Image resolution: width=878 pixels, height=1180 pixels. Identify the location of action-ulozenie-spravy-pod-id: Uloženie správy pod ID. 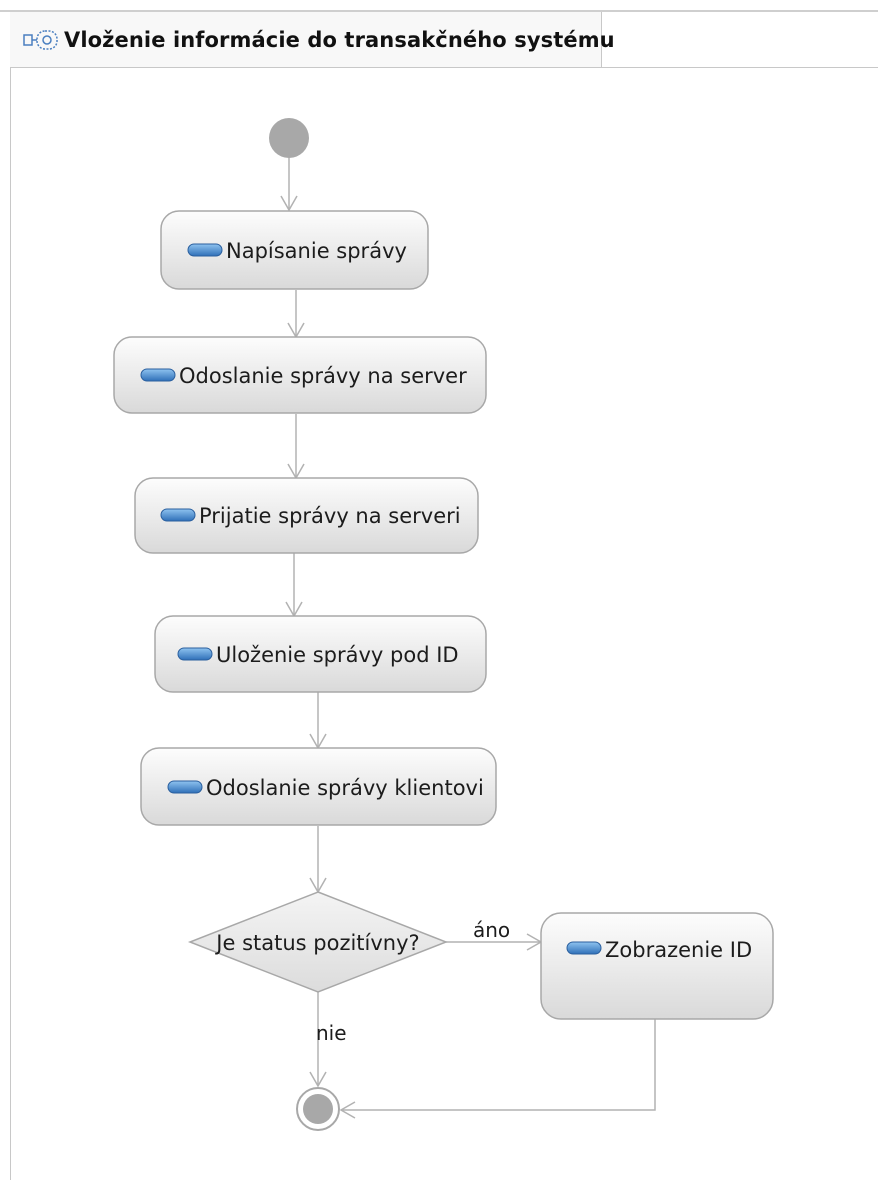
(320, 654).